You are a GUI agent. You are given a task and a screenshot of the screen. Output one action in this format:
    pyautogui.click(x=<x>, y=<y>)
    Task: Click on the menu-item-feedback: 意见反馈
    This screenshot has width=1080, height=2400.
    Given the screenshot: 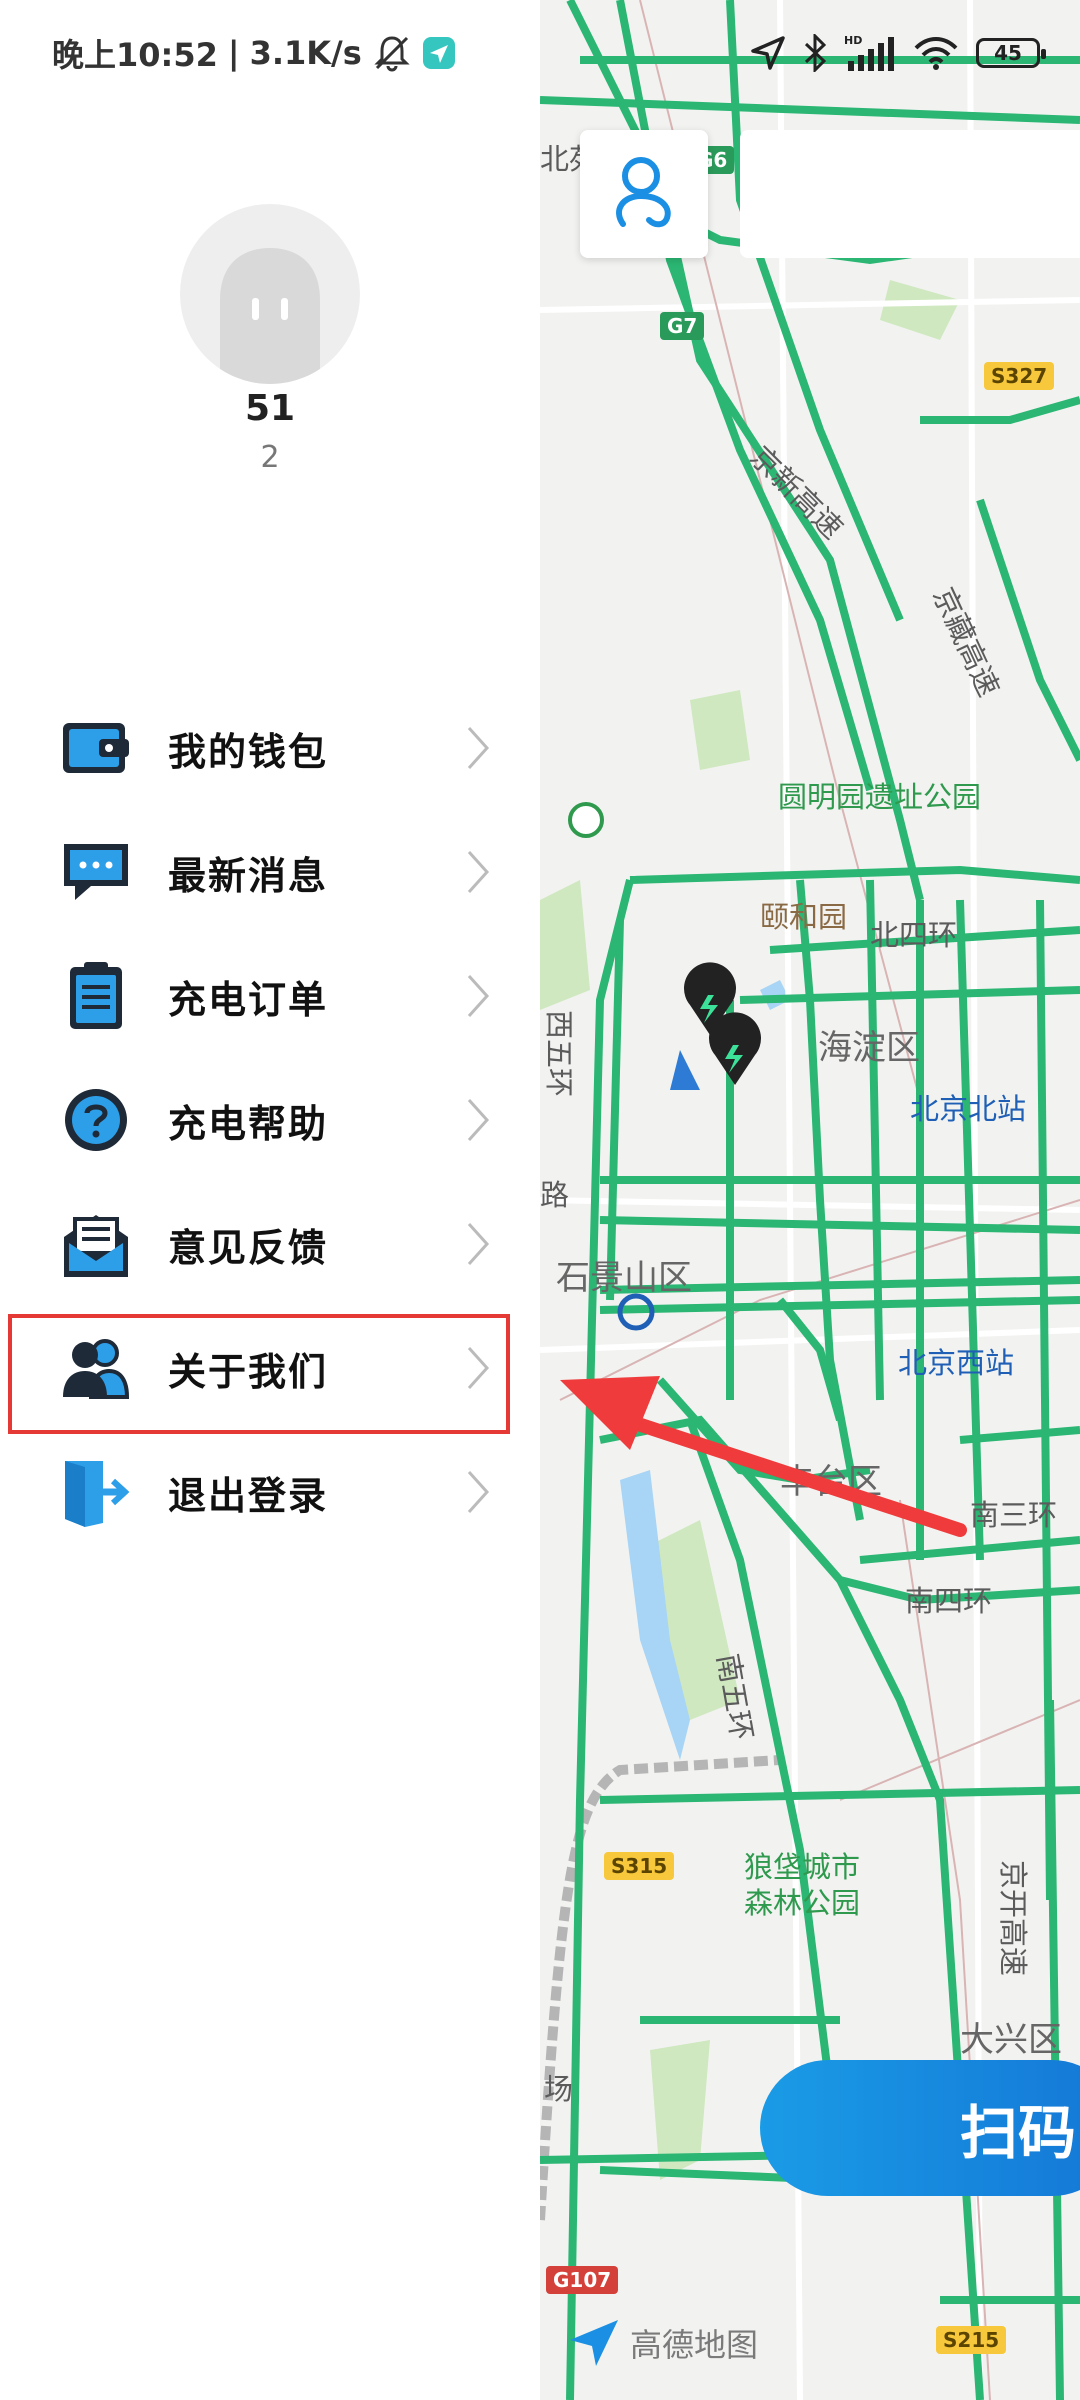 What is the action you would take?
    pyautogui.click(x=270, y=1244)
    